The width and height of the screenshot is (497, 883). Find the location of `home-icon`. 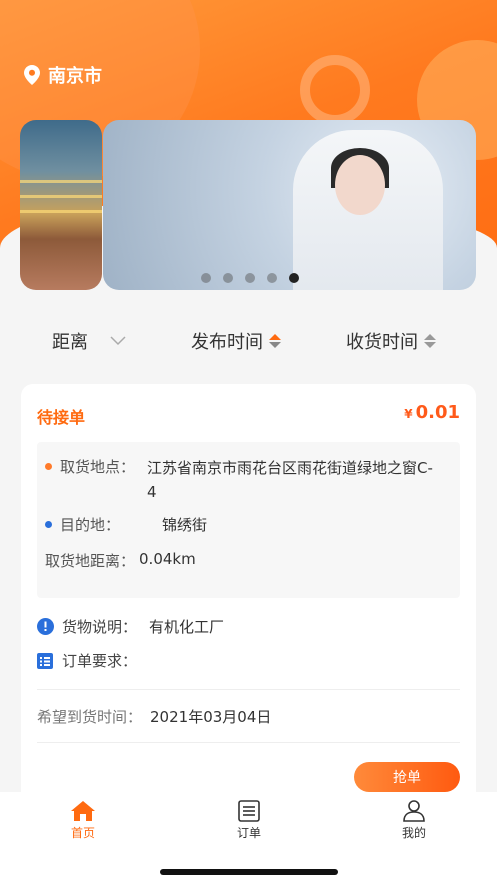

home-icon is located at coordinates (83, 811).